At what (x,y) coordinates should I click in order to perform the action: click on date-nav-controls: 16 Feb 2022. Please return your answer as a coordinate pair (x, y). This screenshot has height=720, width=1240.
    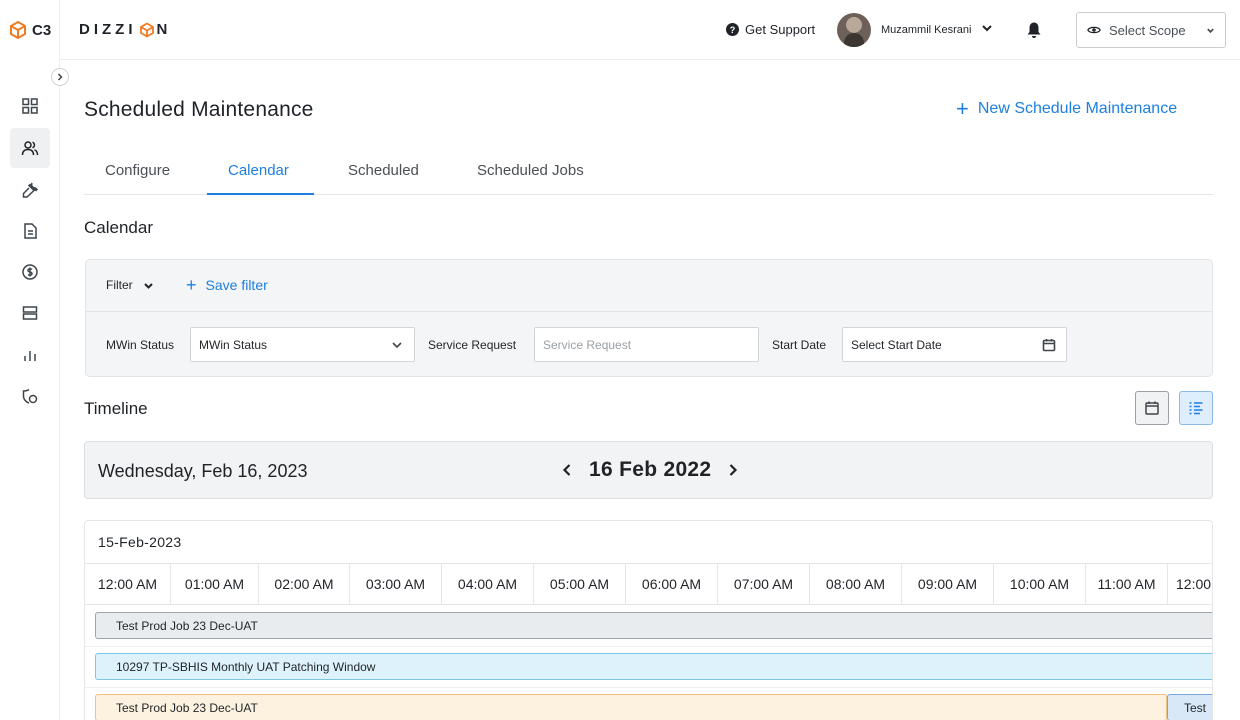
    Looking at the image, I should click on (650, 470).